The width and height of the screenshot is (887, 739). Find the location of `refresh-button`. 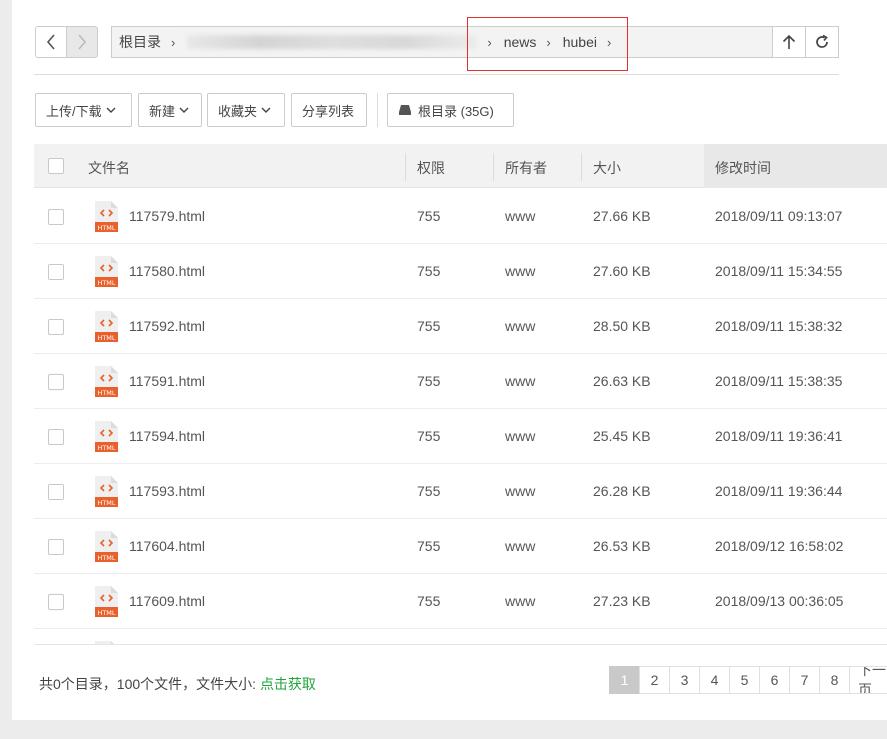

refresh-button is located at coordinates (822, 42).